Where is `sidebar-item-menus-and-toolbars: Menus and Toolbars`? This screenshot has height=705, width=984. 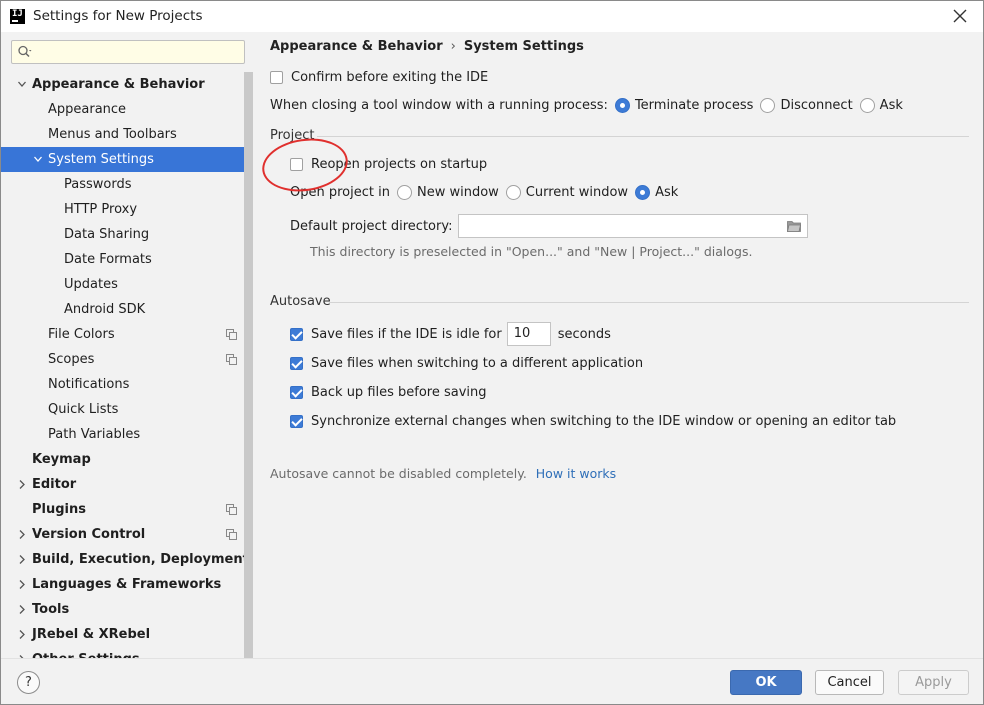 sidebar-item-menus-and-toolbars: Menus and Toolbars is located at coordinates (127, 134).